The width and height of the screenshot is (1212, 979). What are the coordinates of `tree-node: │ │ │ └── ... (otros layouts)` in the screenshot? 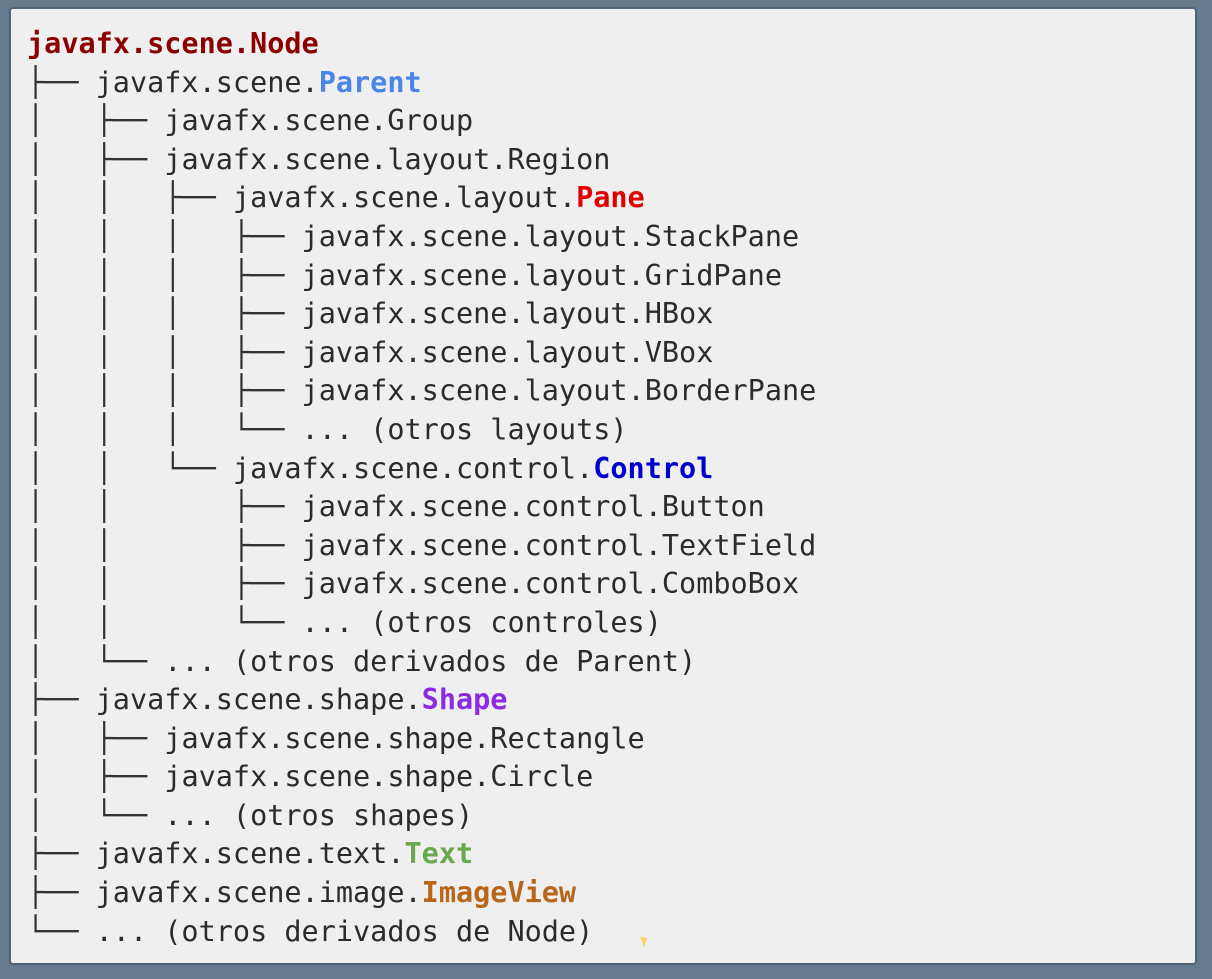 It's located at (421, 430).